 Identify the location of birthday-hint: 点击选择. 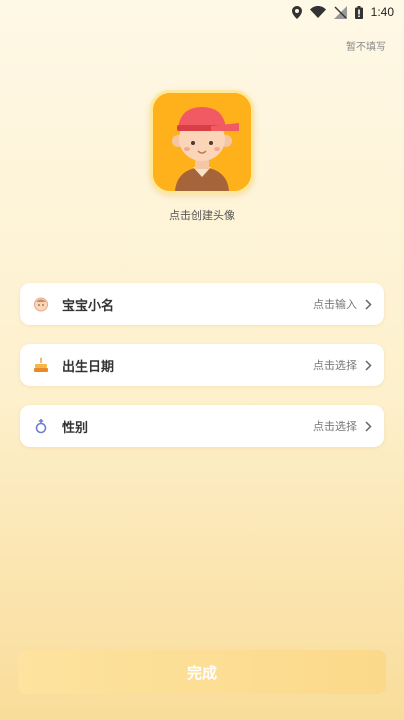
(335, 365).